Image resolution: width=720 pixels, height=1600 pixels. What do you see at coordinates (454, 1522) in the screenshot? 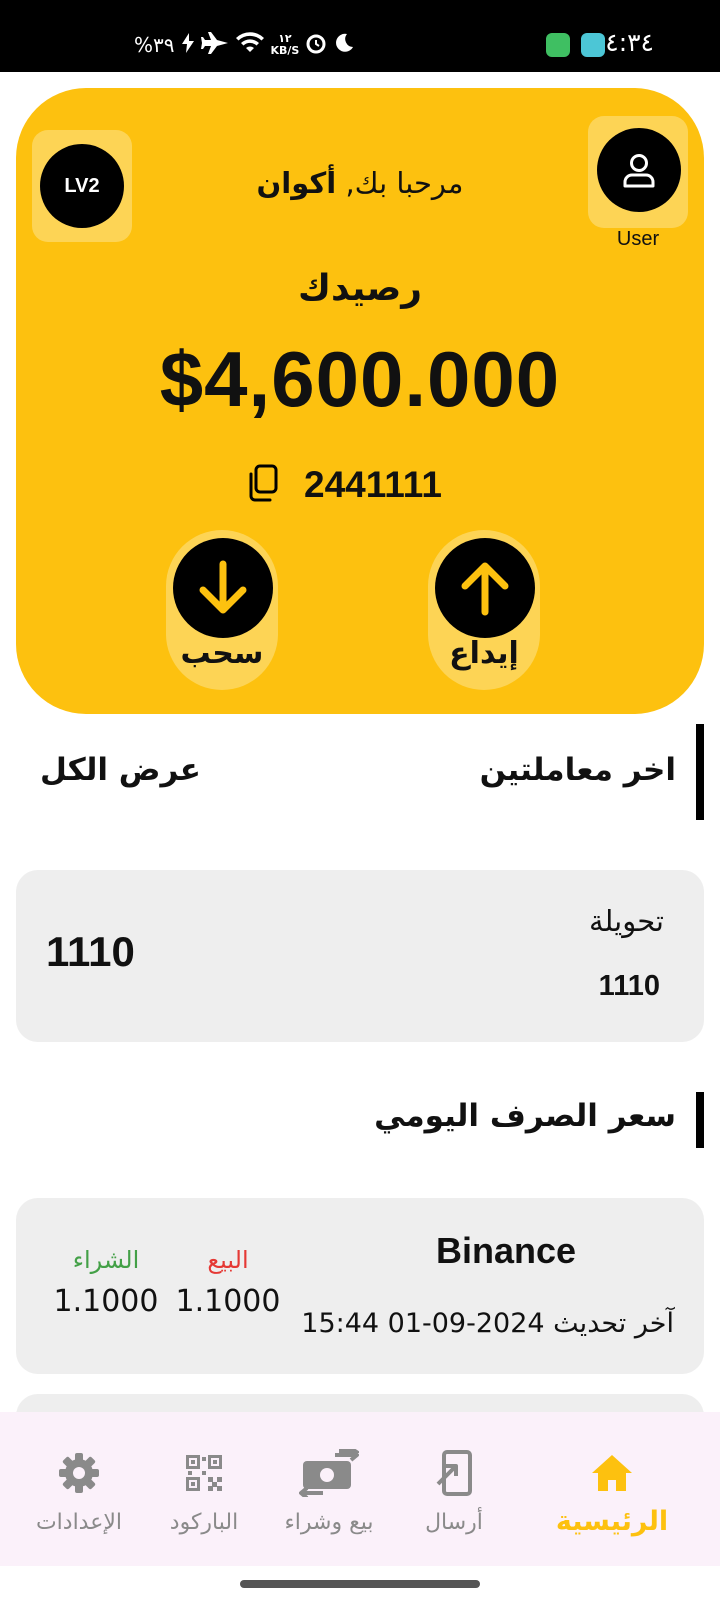
I see `nav-send-label: أرسال` at bounding box center [454, 1522].